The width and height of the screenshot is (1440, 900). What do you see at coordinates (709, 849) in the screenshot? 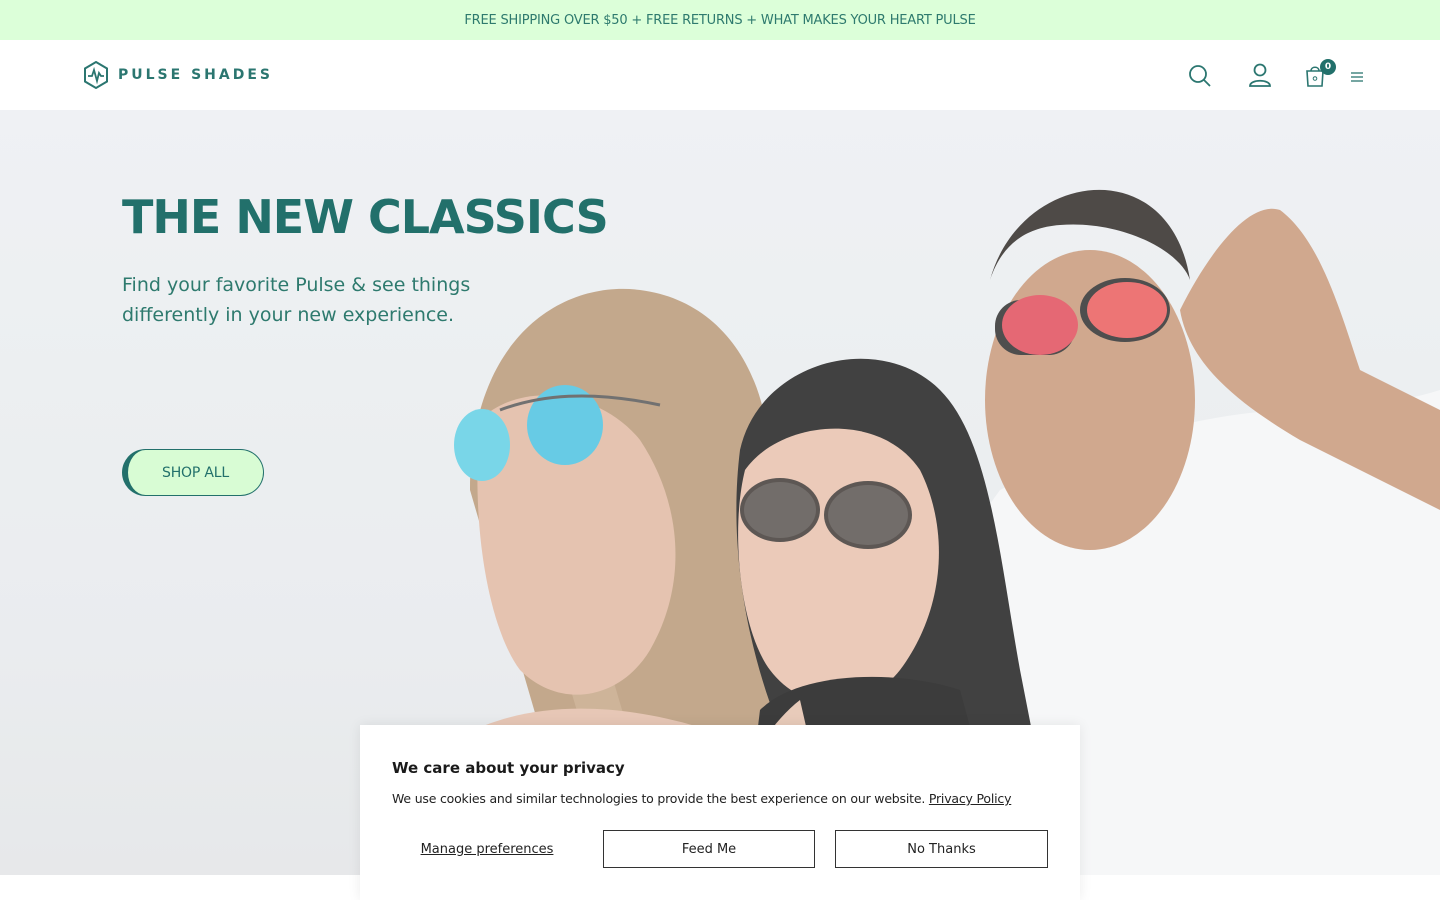
I see `feed-me-button: Feed Me` at bounding box center [709, 849].